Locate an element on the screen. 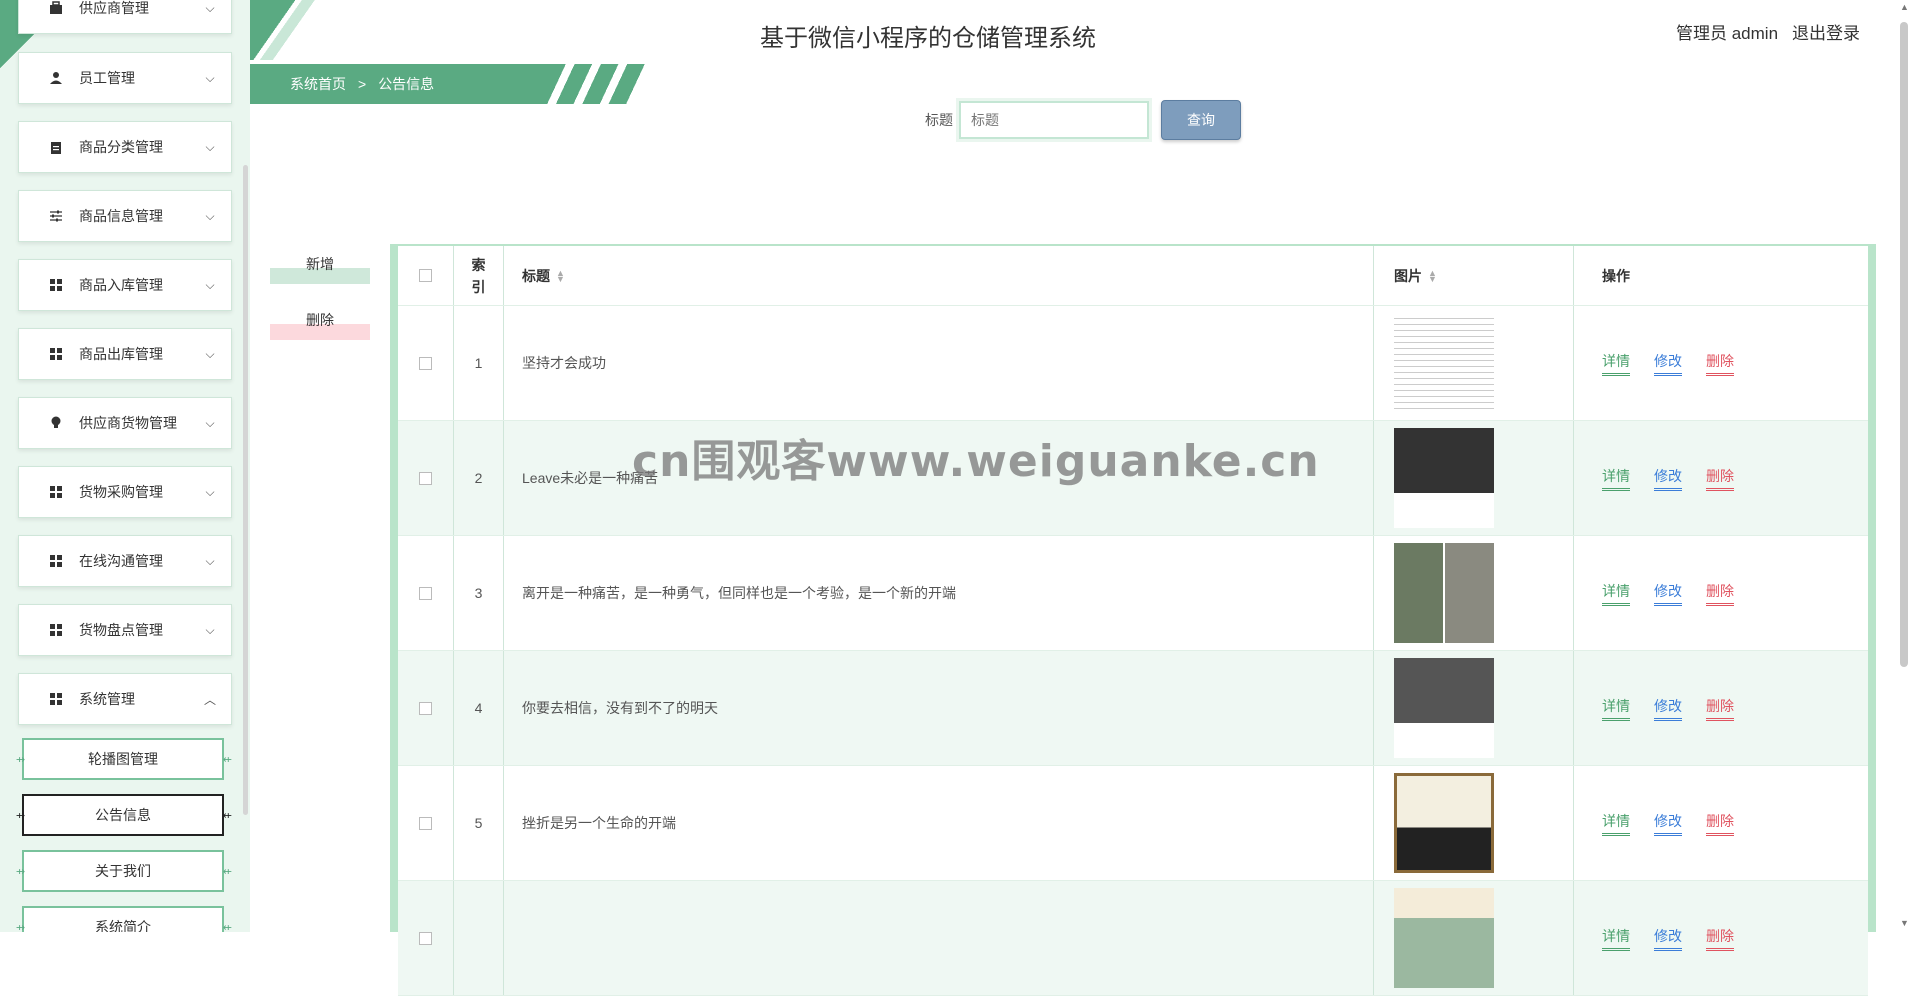  sub-item-notice: ⇸ 公告信息 ⇷ is located at coordinates (124, 815).